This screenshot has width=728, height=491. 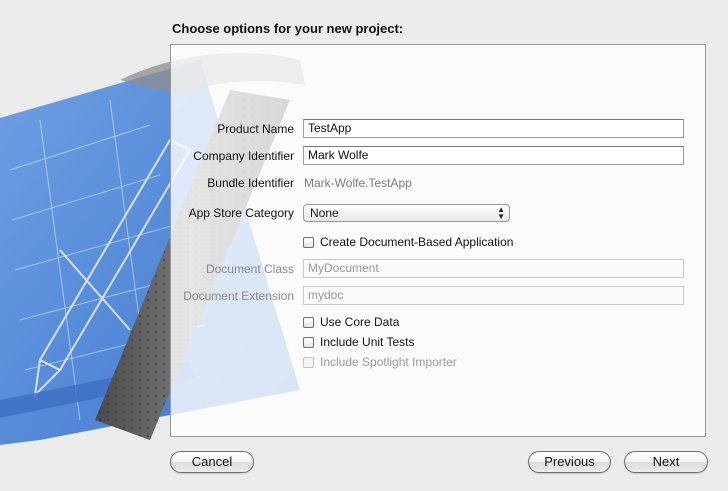 I want to click on use-core-data-row: Use Core Data, so click(x=351, y=322).